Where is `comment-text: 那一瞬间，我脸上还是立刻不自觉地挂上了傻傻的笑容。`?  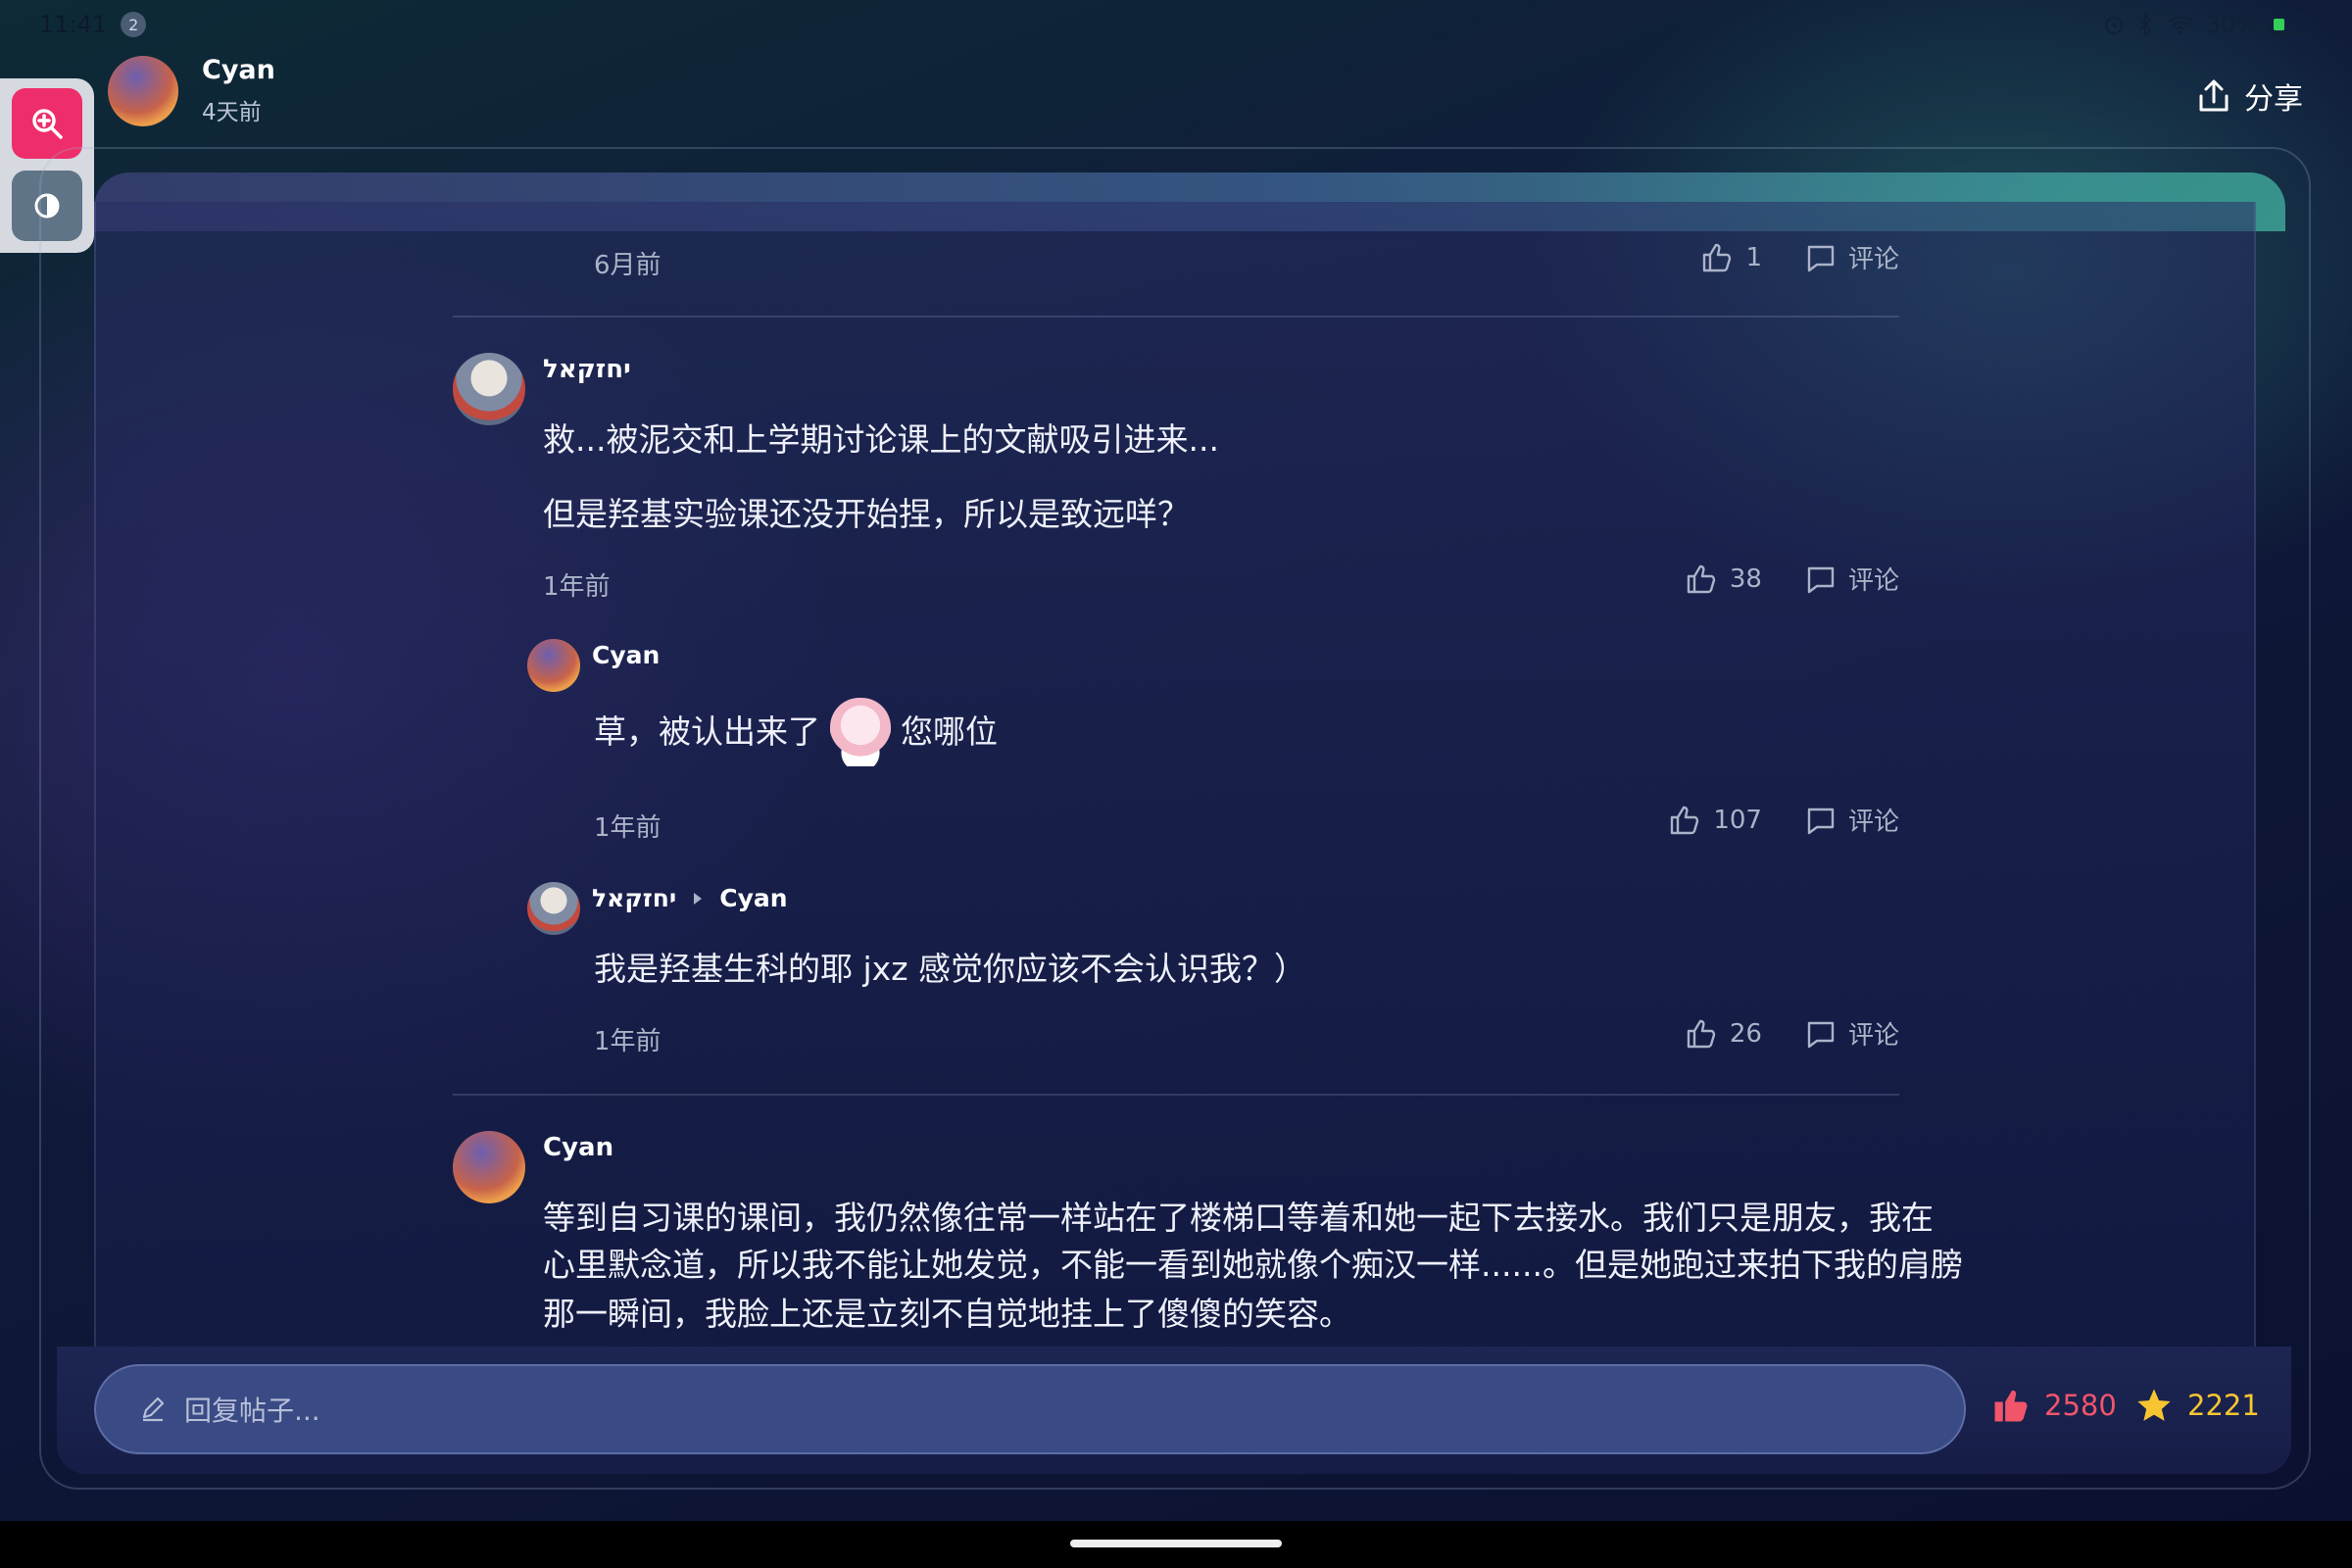
comment-text: 那一瞬间，我脸上还是立刻不自觉地挂上了傻傻的笑容。 is located at coordinates (947, 1314).